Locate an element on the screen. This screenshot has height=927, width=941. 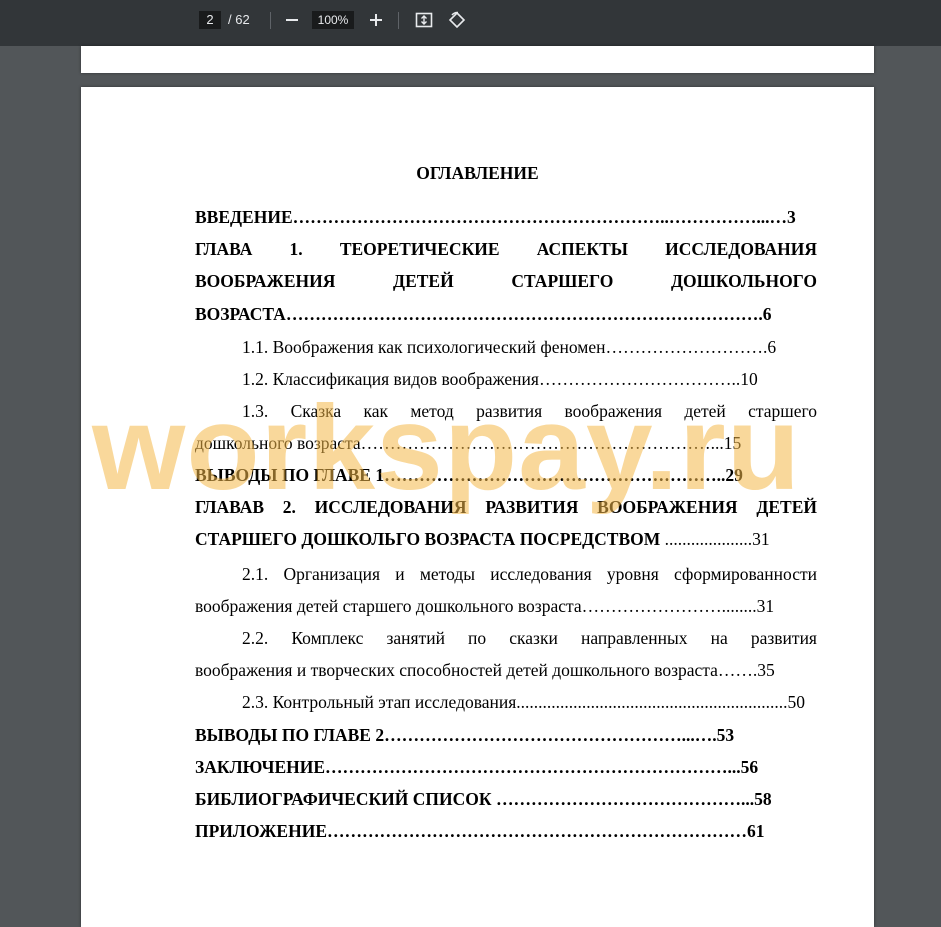
toc-entry: ВЫВОДЫ ПО ГЛАВЕ 1…………………………………………………..29 is located at coordinates (469, 475).